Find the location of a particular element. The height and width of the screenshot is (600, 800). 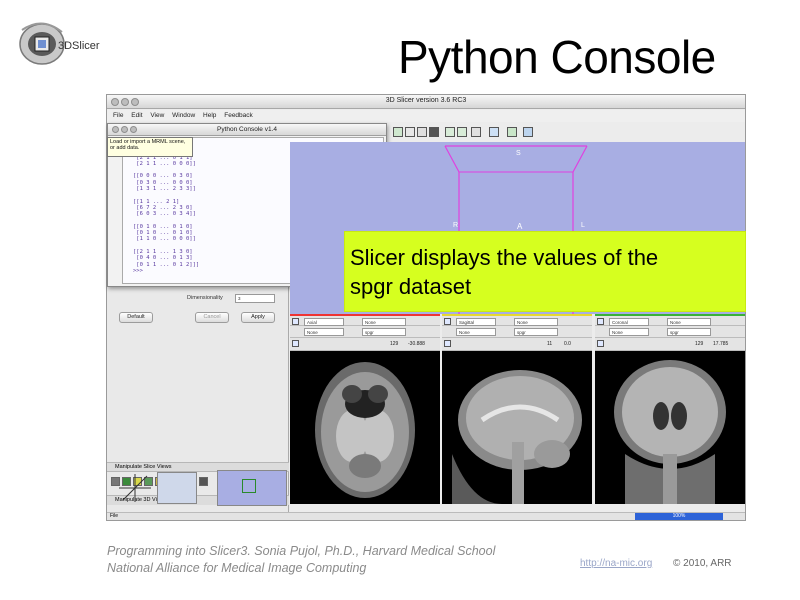

coronal-orientation-select: Coronal is located at coordinates (629, 322).